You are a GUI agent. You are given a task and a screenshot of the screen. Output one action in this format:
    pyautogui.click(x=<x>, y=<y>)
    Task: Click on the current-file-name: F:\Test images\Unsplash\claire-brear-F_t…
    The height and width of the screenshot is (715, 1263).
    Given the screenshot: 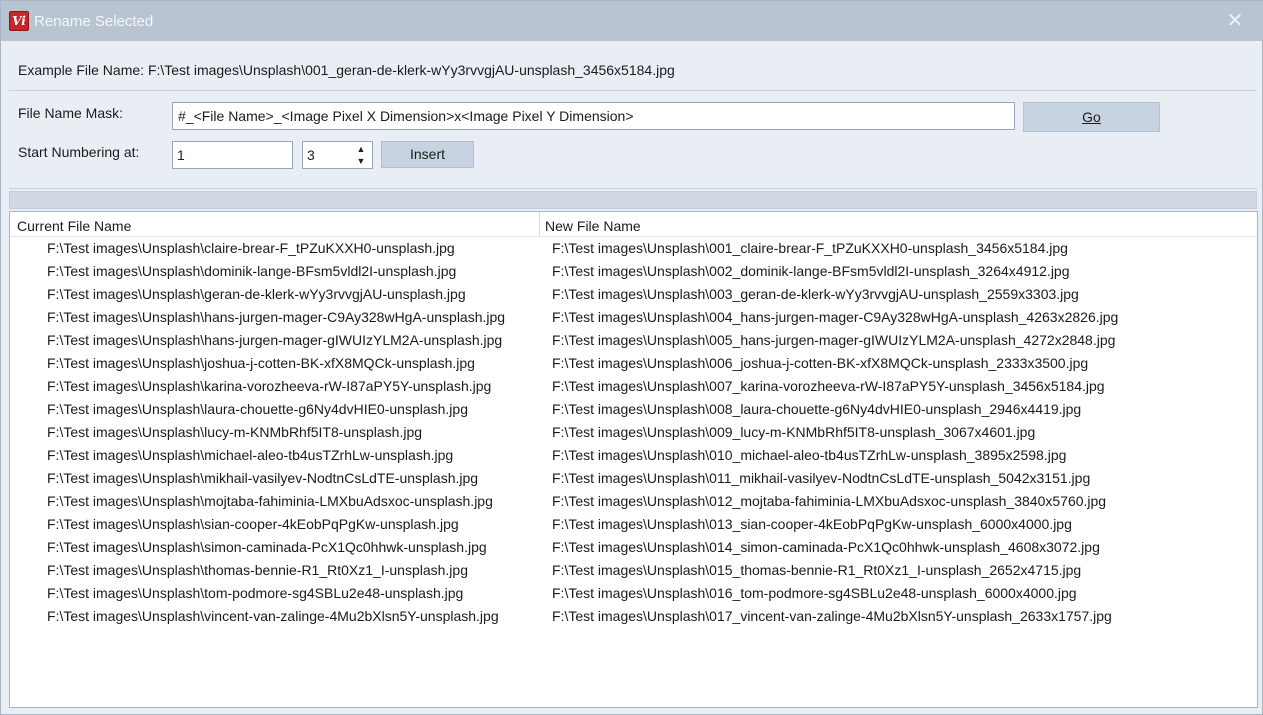 What is the action you would take?
    pyautogui.click(x=251, y=248)
    